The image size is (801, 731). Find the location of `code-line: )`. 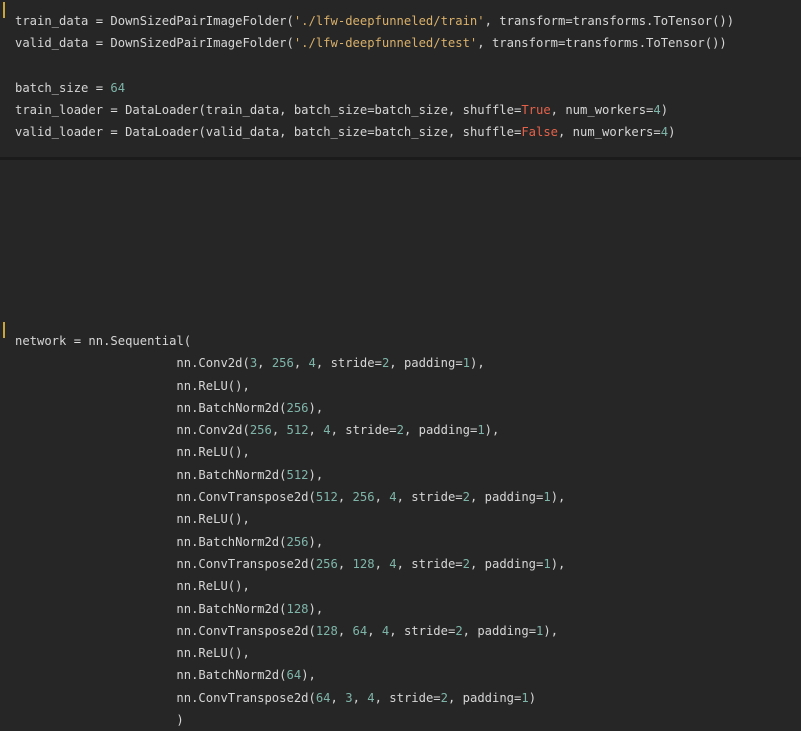

code-line: ) is located at coordinates (290, 720).